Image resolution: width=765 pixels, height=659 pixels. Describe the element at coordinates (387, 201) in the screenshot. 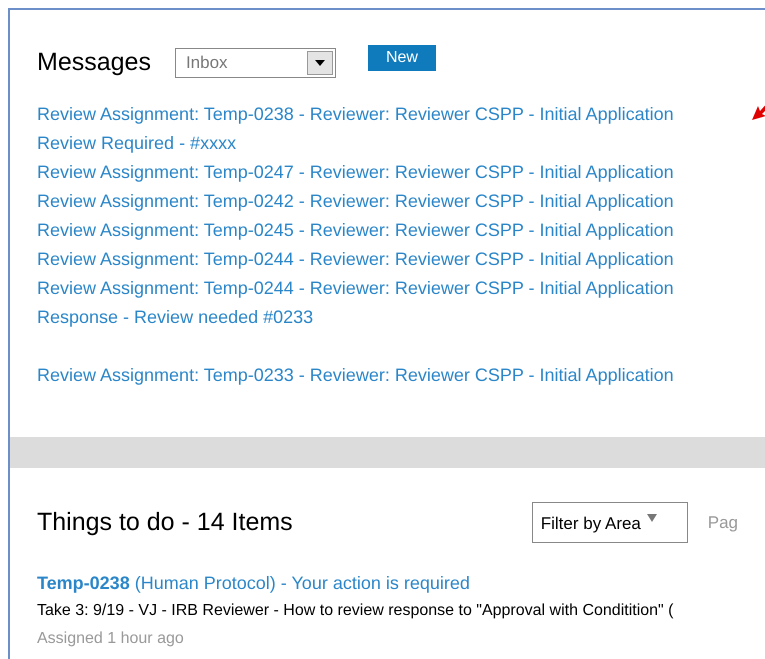

I see `message-link: Review Assignment: Temp-0242 - Reviewer: Reviewer CSPP - Initial Application` at that location.